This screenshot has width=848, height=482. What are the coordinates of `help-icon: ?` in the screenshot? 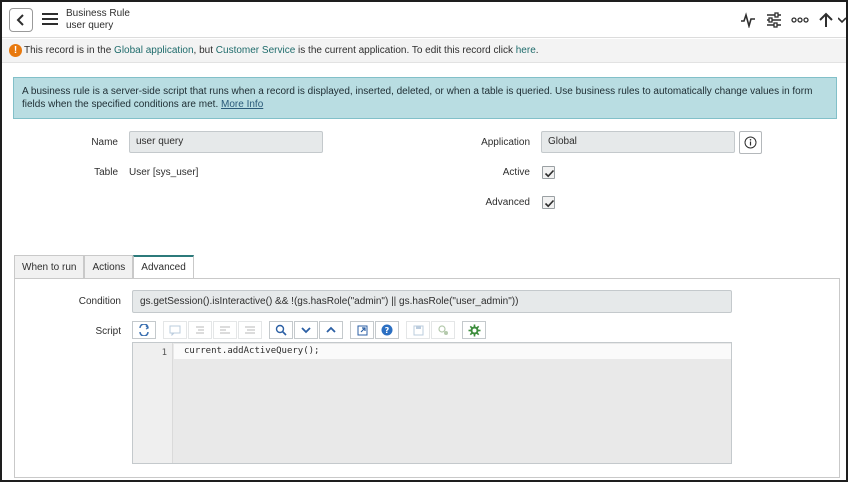 It's located at (387, 330).